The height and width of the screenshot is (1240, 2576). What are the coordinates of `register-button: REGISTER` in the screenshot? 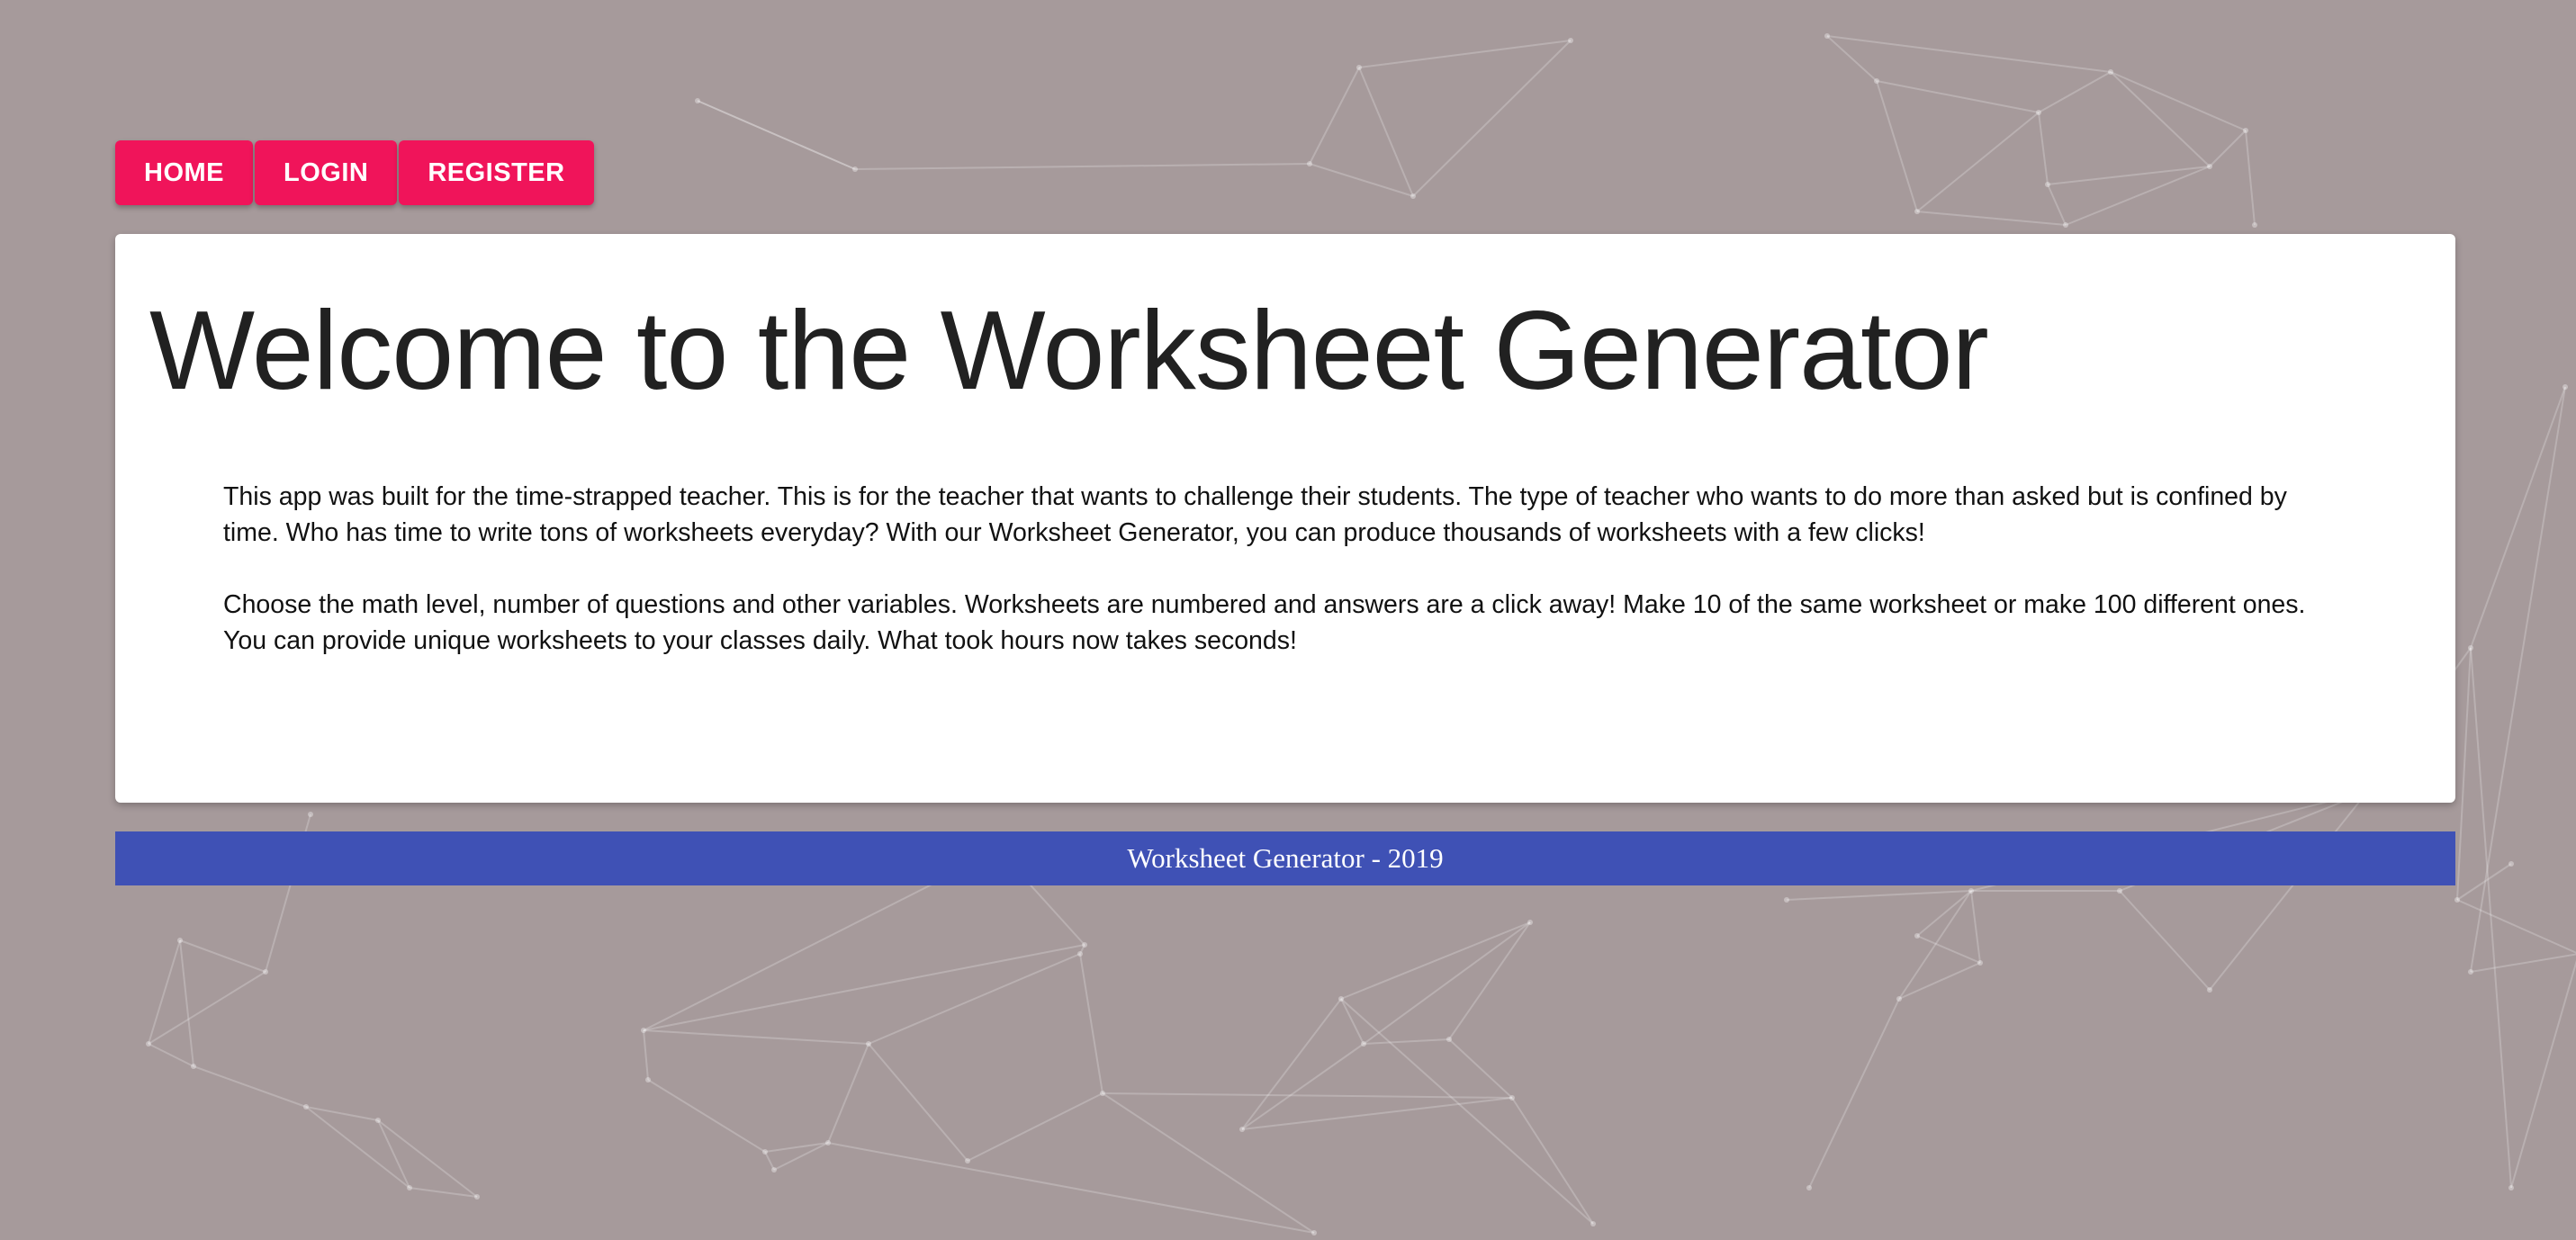 It's located at (496, 173).